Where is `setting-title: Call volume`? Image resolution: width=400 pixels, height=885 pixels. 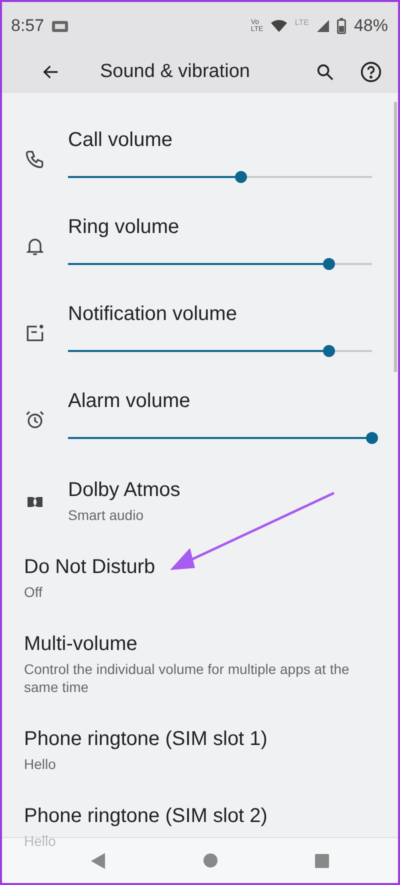 setting-title: Call volume is located at coordinates (223, 140).